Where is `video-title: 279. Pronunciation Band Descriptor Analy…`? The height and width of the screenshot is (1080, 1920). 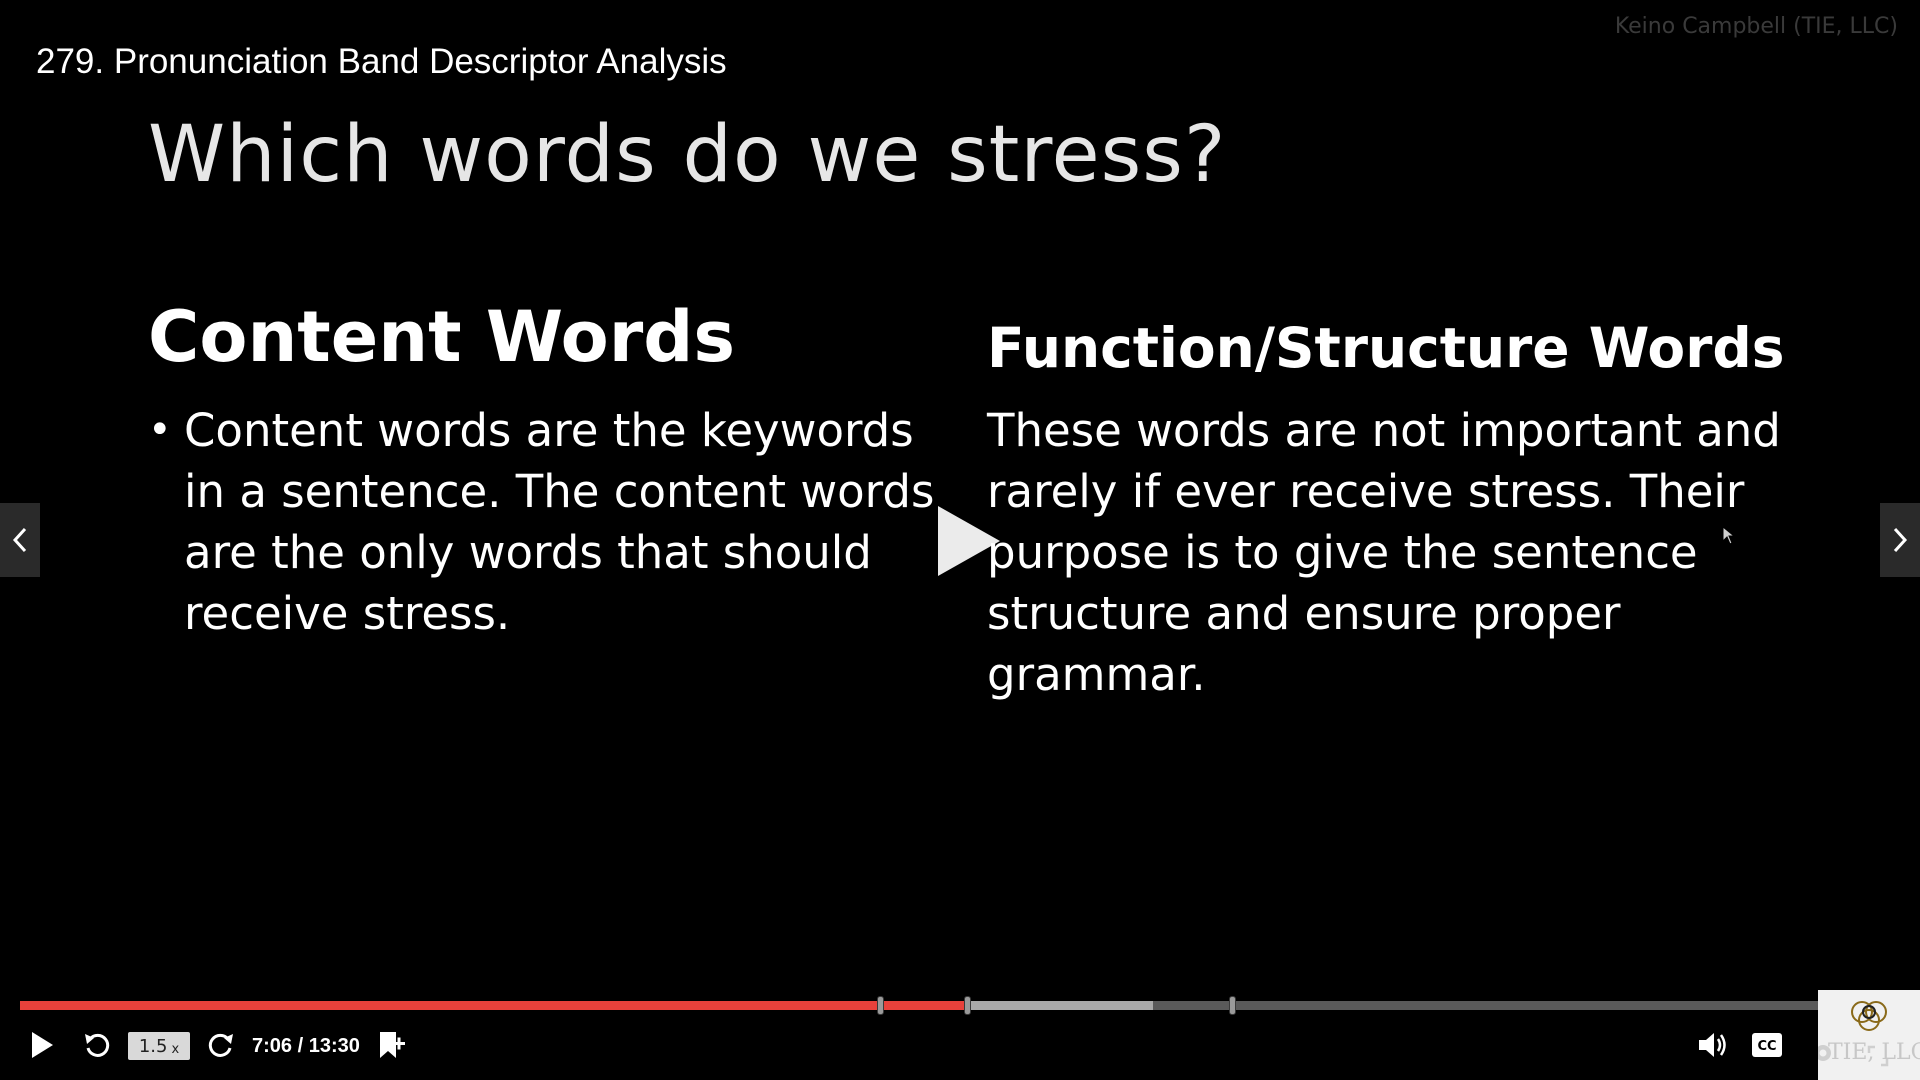
video-title: 279. Pronunciation Band Descriptor Analy… is located at coordinates (381, 61).